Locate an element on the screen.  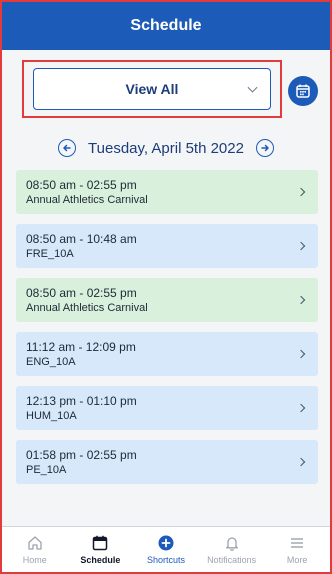
current-date: Tuesday, April 5th 2022 is located at coordinates (166, 148).